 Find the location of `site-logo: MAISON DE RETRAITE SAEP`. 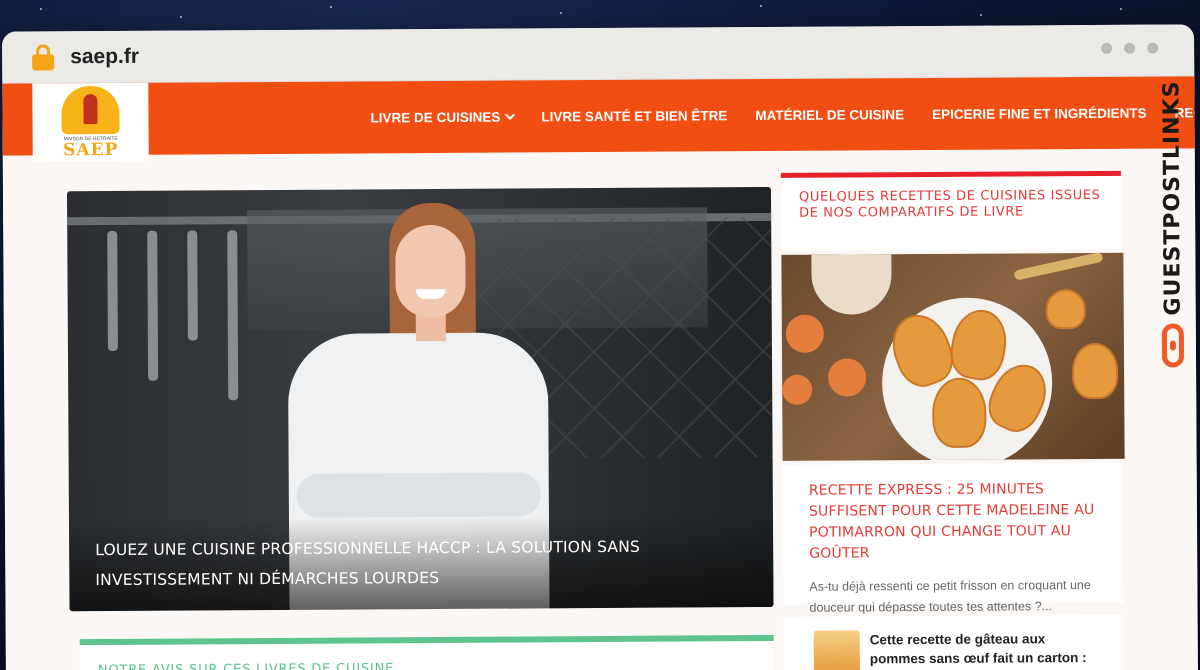

site-logo: MAISON DE RETRAITE SAEP is located at coordinates (90, 122).